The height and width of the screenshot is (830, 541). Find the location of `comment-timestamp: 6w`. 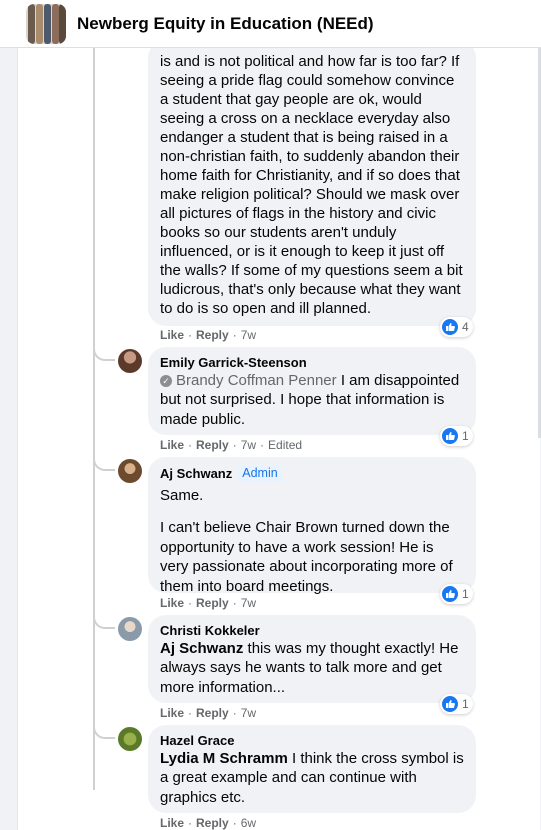

comment-timestamp: 6w is located at coordinates (248, 823).